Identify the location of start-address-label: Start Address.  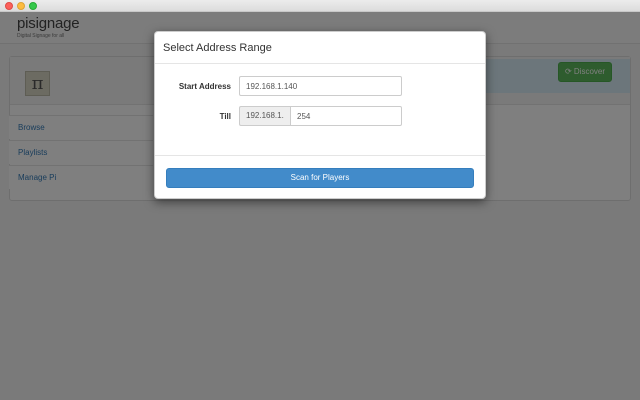
(204, 86).